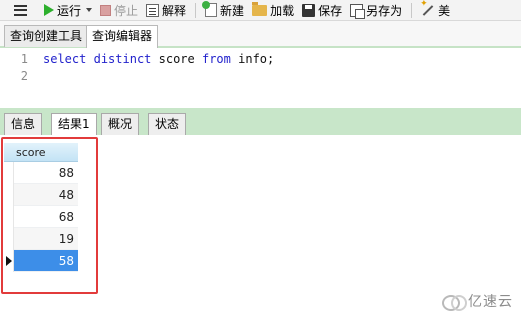 The width and height of the screenshot is (521, 317). Describe the element at coordinates (153, 10) in the screenshot. I see `explain-icon` at that location.